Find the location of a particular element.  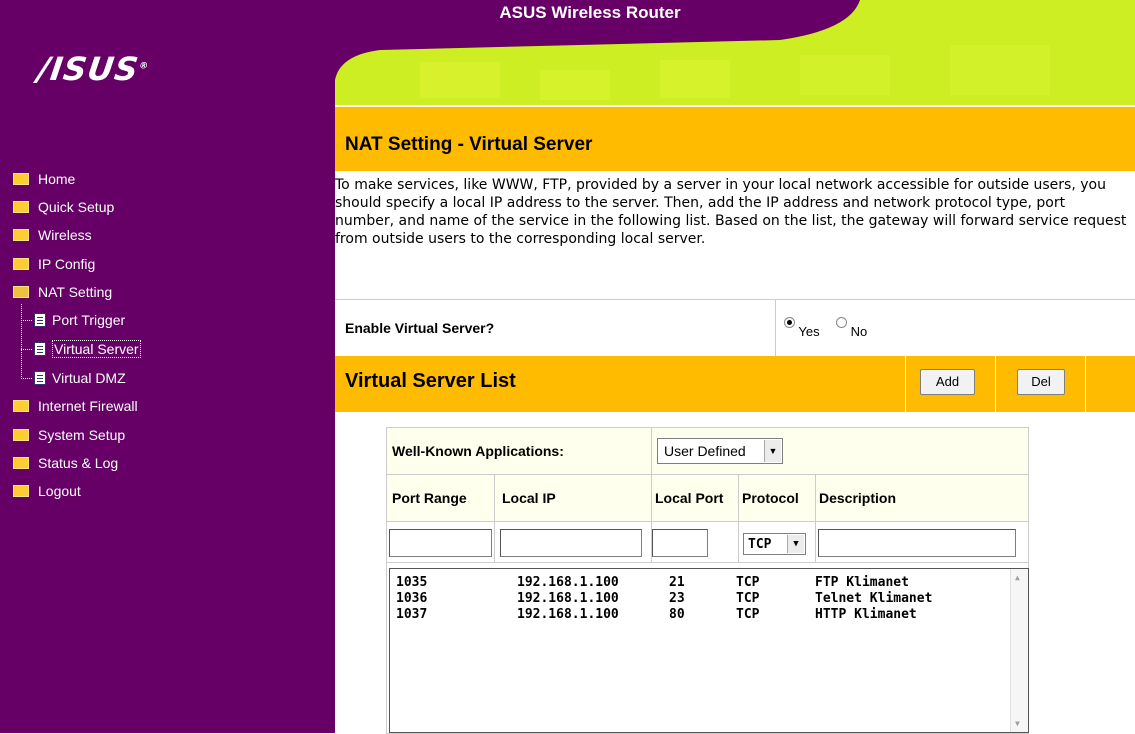

radio-yes-label: Yes is located at coordinates (809, 331).